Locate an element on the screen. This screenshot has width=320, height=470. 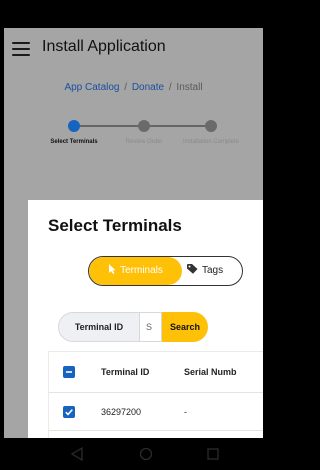
tags-toggle-button: Tags is located at coordinates (212, 271).